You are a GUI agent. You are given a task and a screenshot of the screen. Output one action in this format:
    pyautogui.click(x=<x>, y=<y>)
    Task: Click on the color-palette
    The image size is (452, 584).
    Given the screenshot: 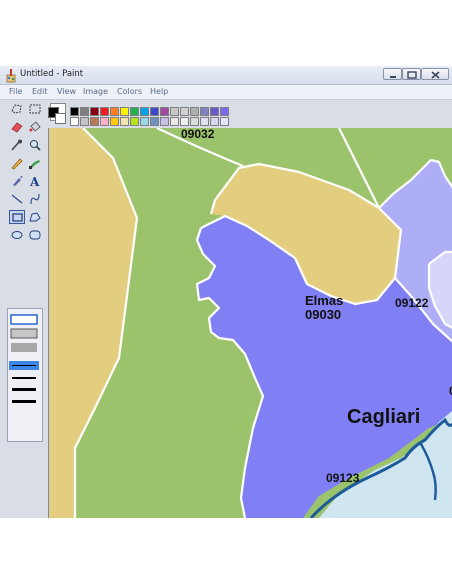 What is the action you would take?
    pyautogui.click(x=250, y=114)
    